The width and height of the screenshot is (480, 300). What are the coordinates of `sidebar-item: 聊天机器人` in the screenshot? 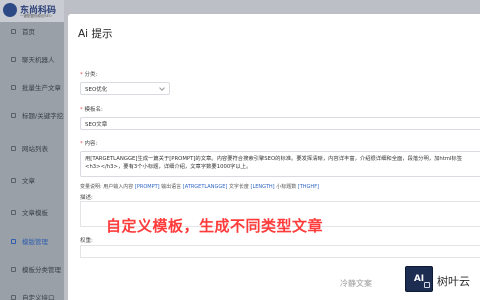 It's located at (32, 59).